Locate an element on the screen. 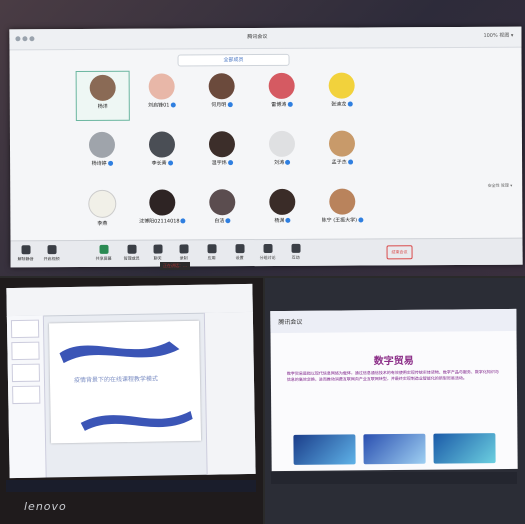 The image size is (525, 524). slide-canvas: 疫情背景下的在线课程教学模式 is located at coordinates (125, 382).